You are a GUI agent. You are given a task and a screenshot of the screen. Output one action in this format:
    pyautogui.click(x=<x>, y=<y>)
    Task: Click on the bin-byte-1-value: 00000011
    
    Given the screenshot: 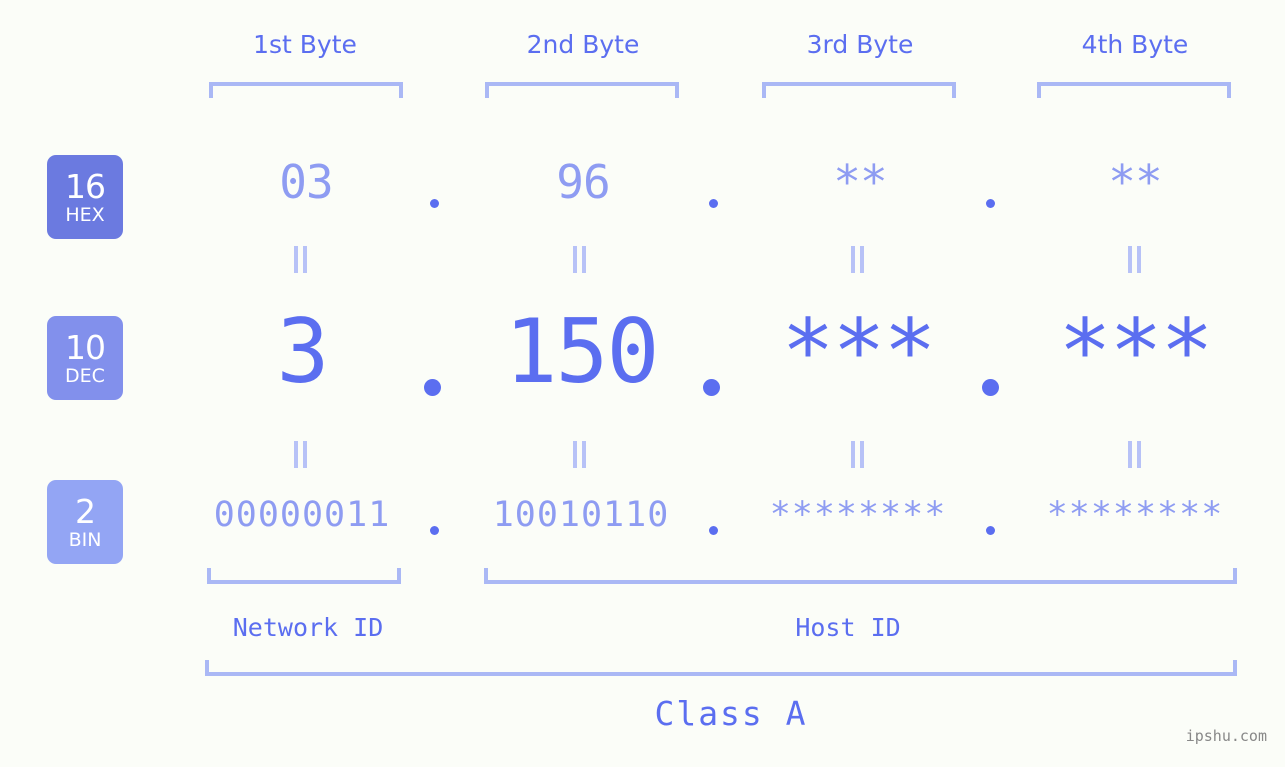 What is the action you would take?
    pyautogui.click(x=302, y=515)
    